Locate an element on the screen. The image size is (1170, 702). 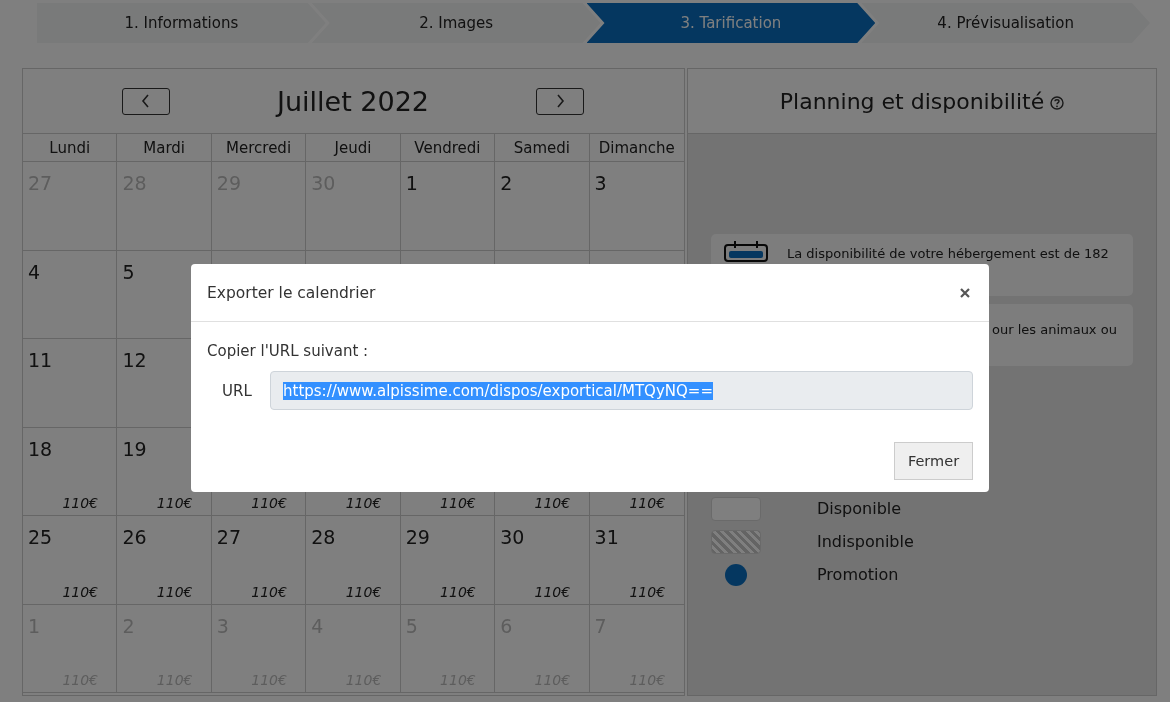
legend-label: Disponible is located at coordinates (859, 508).